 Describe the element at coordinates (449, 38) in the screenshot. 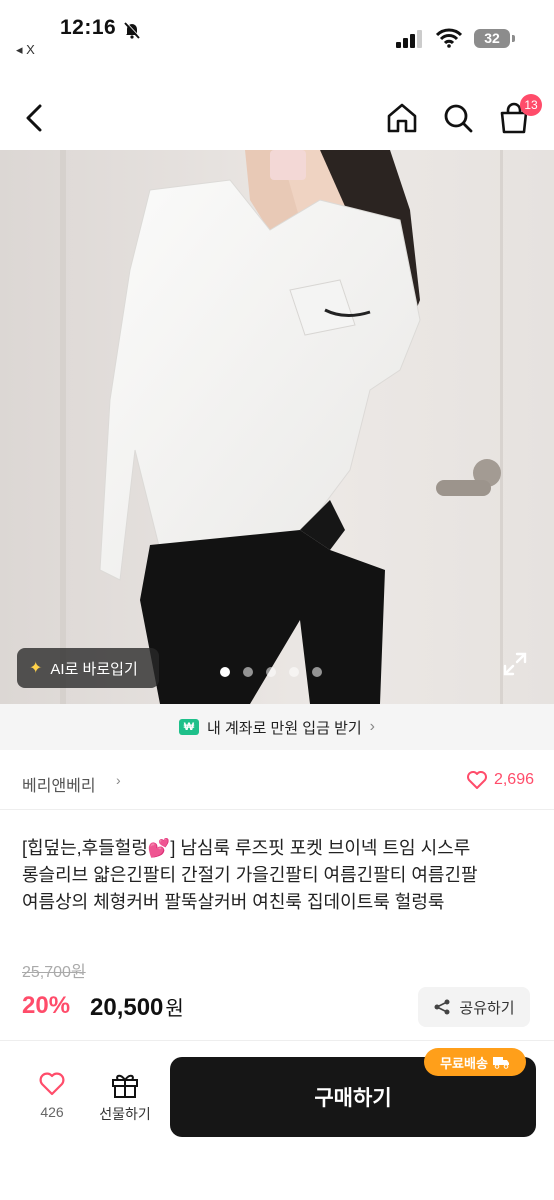

I see `wifi-icon` at that location.